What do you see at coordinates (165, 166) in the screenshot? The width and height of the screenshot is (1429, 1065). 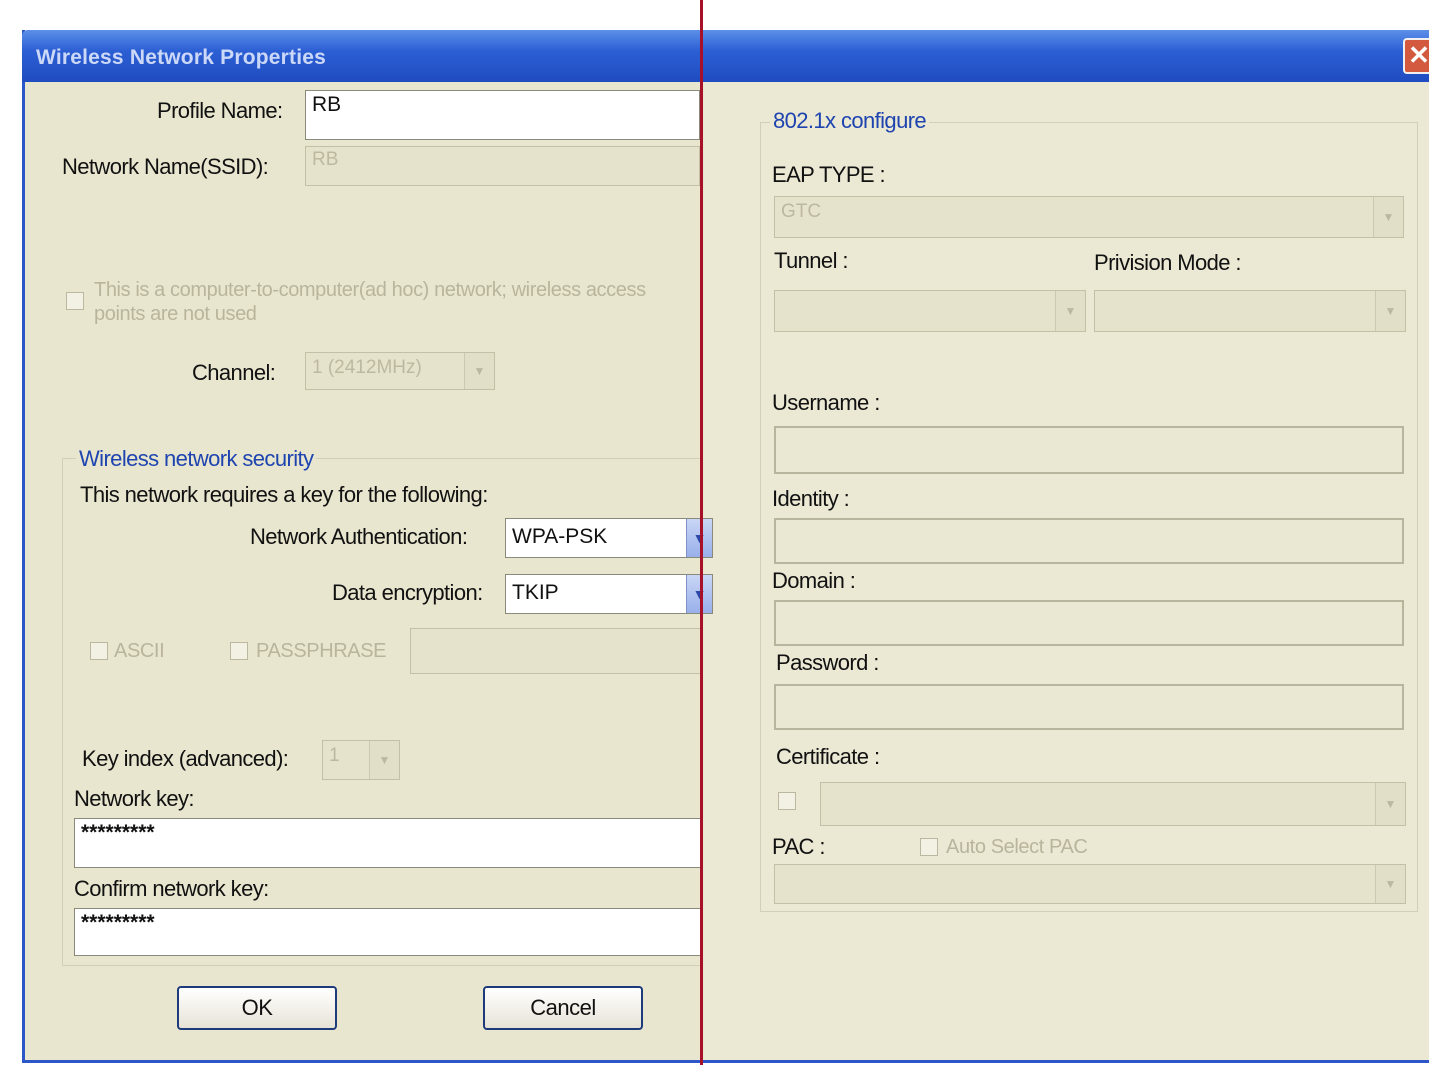 I see `ssid-label: Network Name(SSID):` at bounding box center [165, 166].